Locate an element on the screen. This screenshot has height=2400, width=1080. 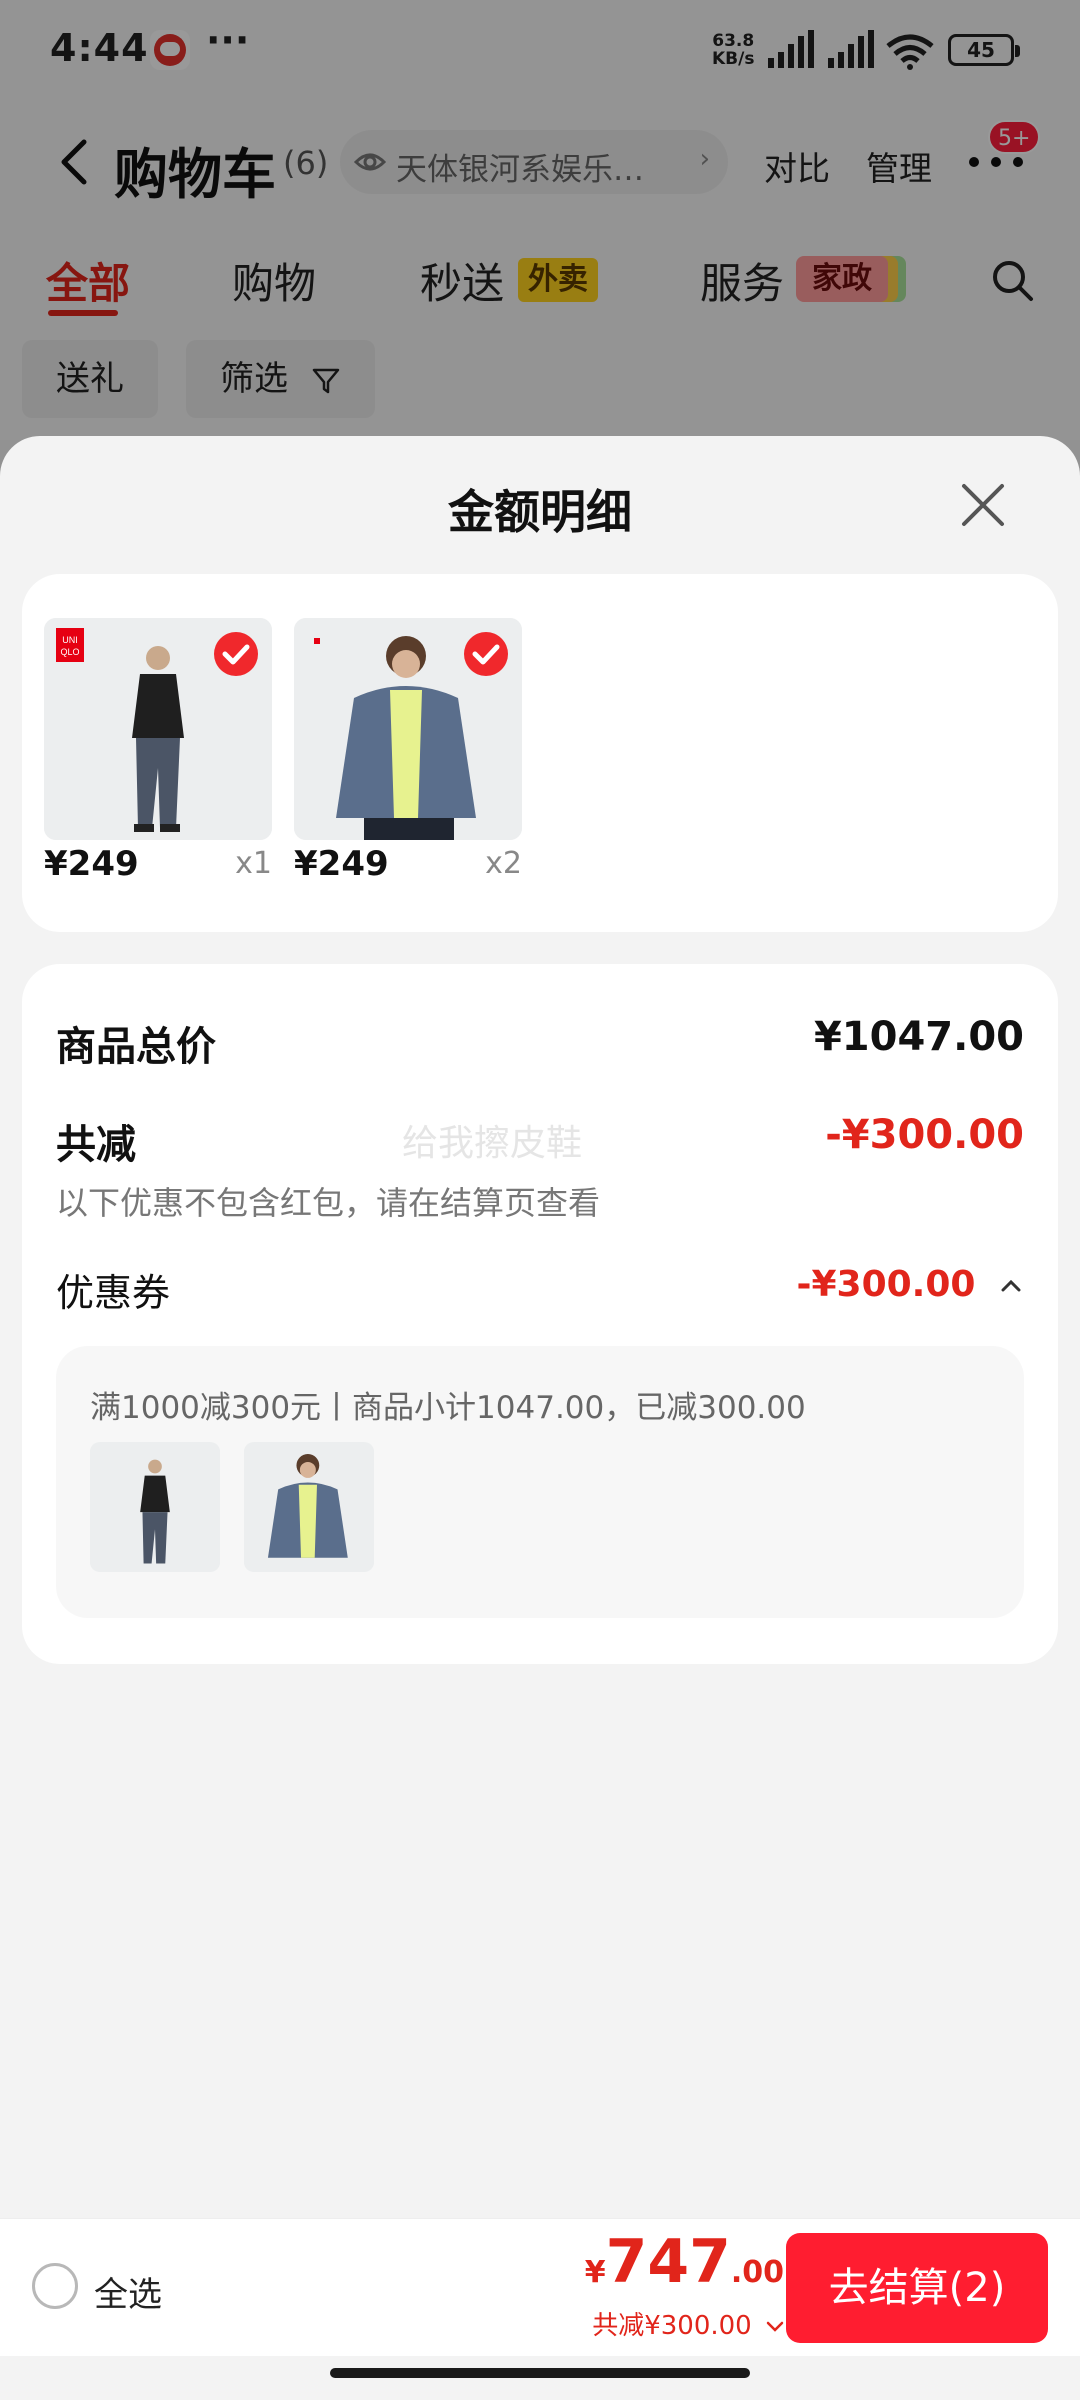
home-indicator is located at coordinates (540, 2373).